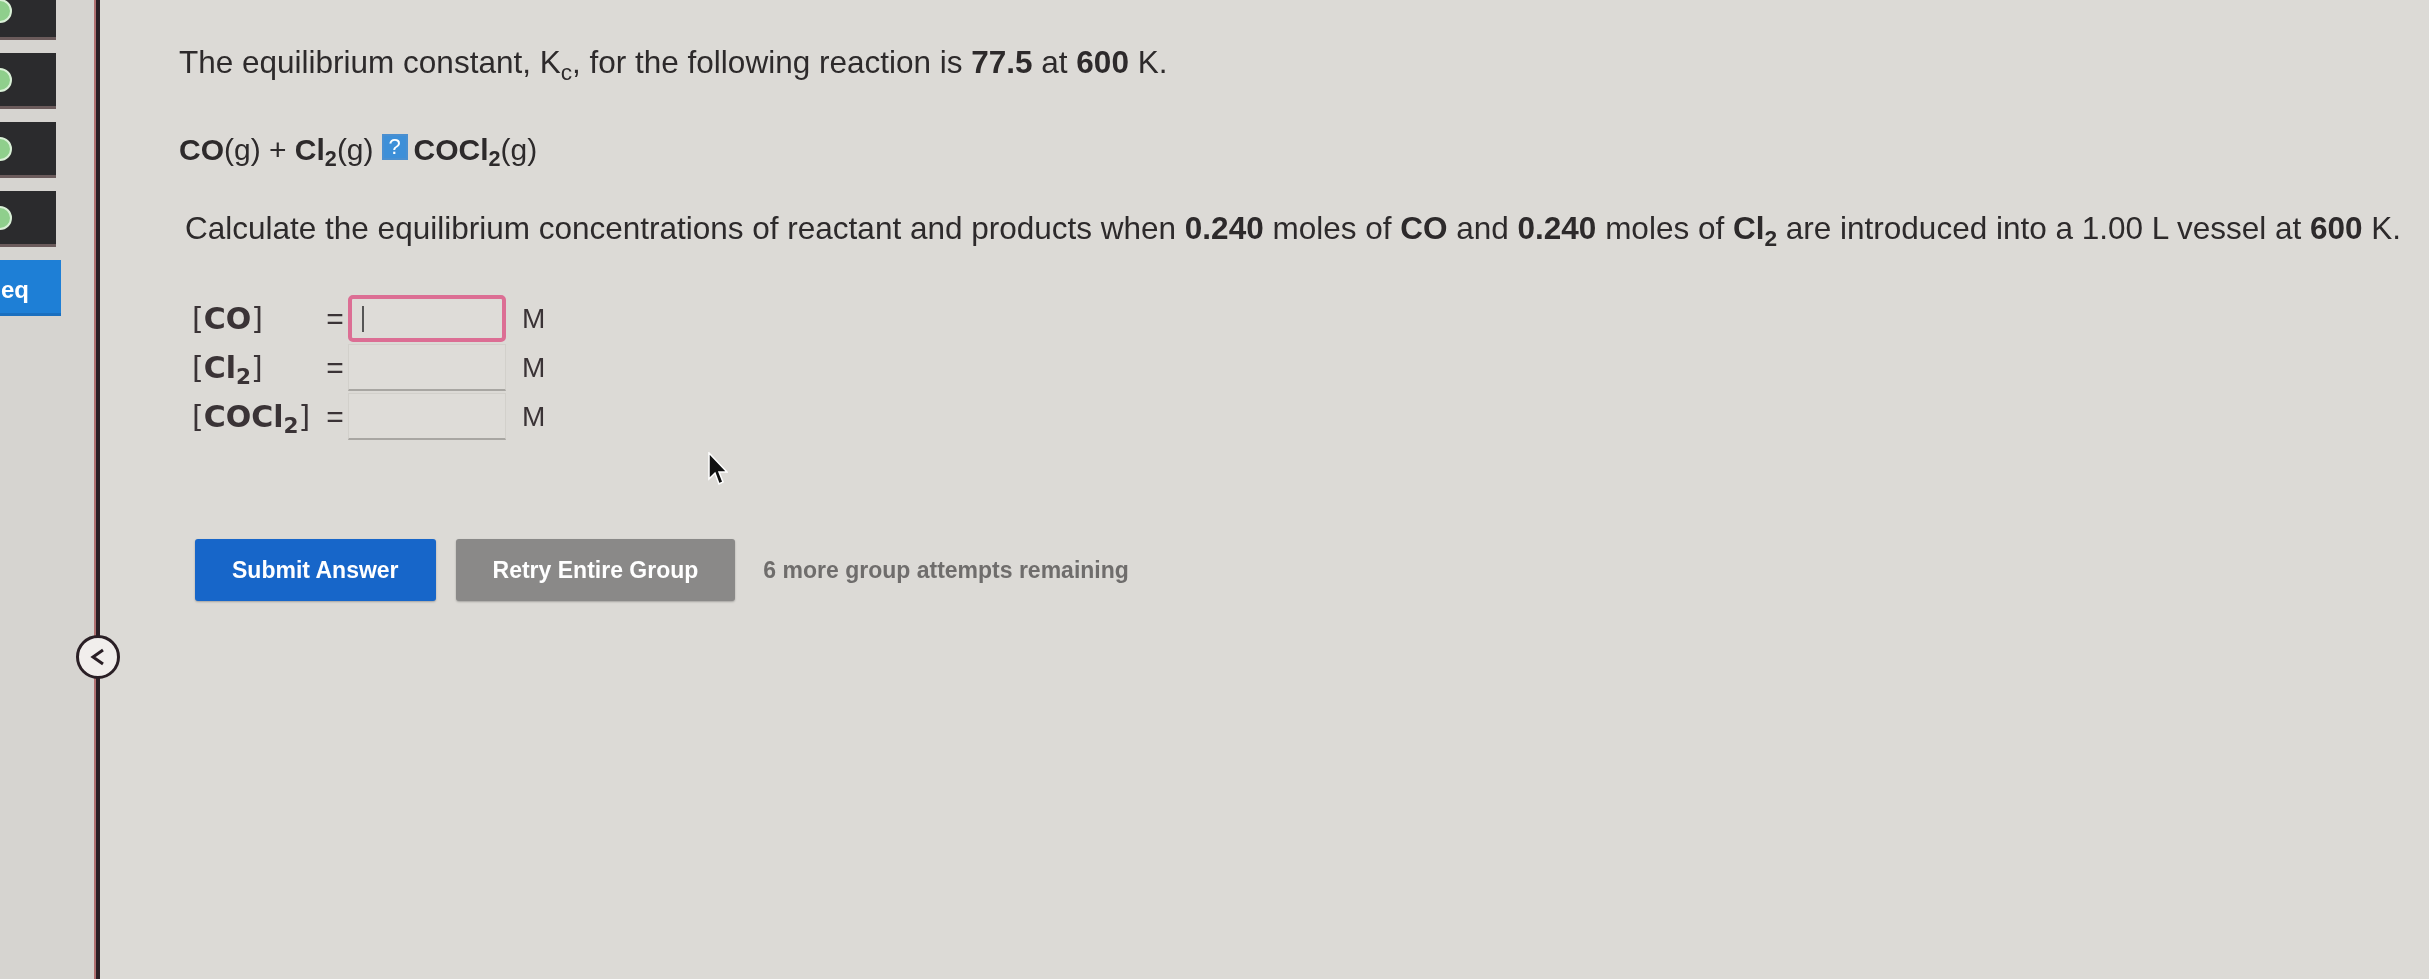 The image size is (2429, 979). I want to click on equation-product: COCl$_{2}$(g), so click(475, 150).